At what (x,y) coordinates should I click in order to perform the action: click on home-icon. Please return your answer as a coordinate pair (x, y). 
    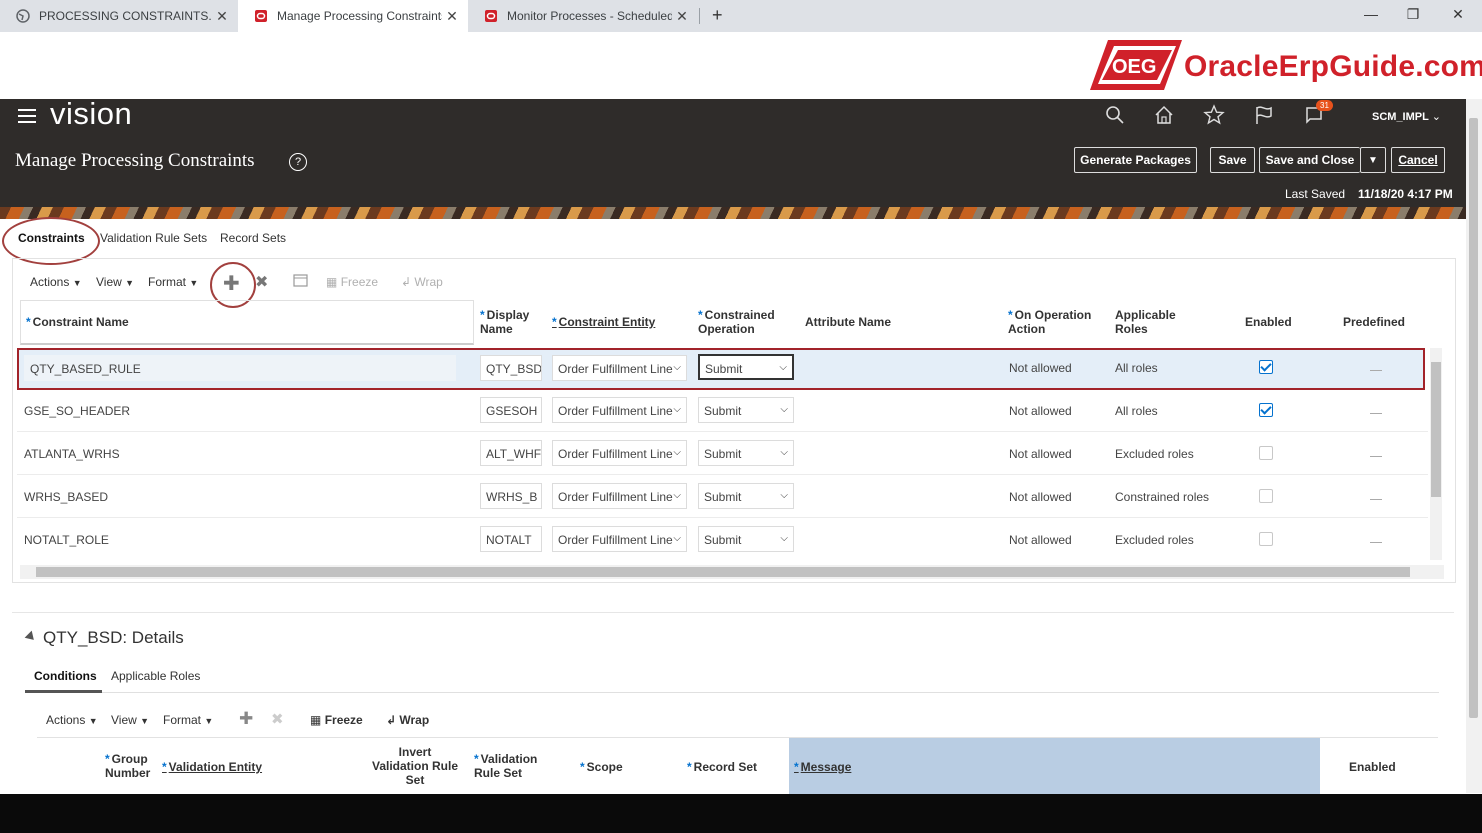
    Looking at the image, I should click on (1164, 115).